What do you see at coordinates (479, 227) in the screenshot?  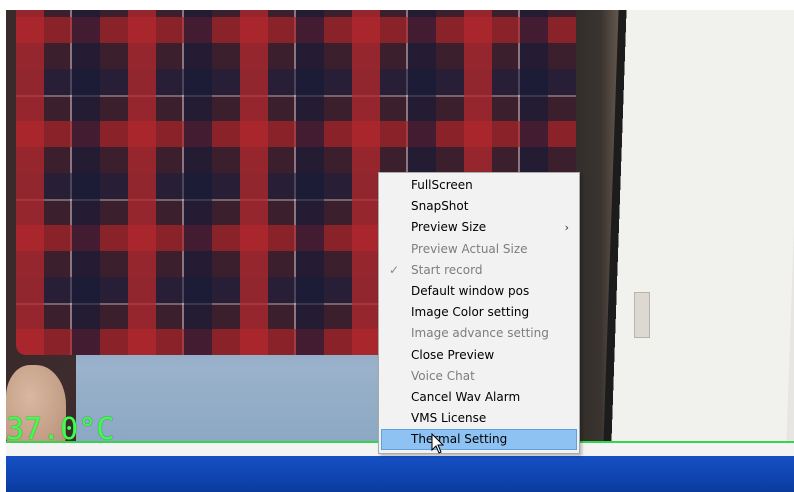 I see `menu-item-preview-size: Preview Size ›` at bounding box center [479, 227].